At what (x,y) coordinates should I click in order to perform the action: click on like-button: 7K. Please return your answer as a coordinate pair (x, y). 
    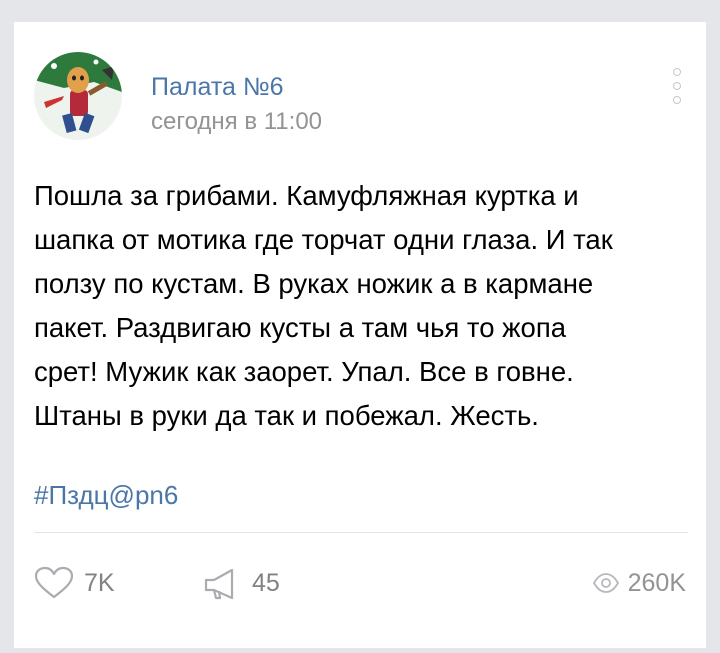
    Looking at the image, I should click on (74, 583).